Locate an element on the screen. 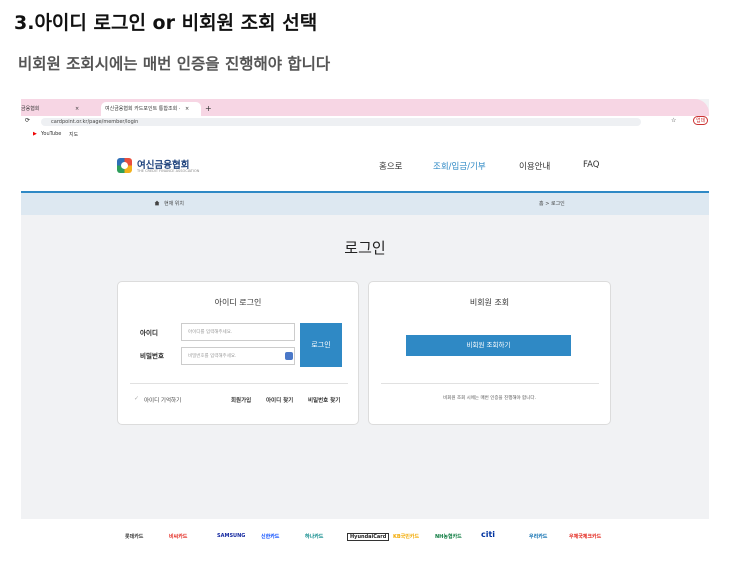 The image size is (731, 574). check-icon: ✓ is located at coordinates (137, 398).